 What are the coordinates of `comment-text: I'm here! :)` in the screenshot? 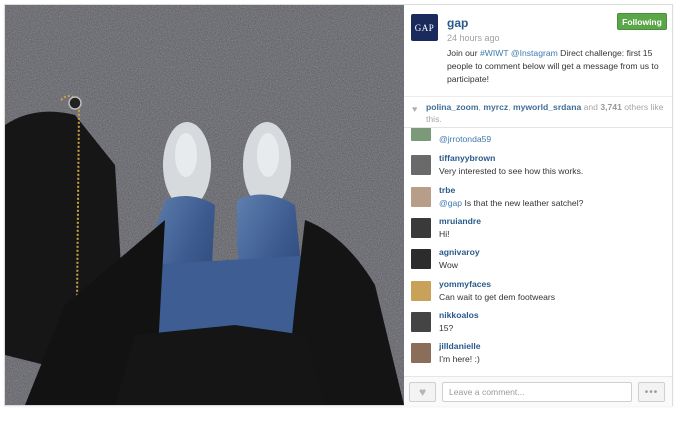 It's located at (459, 359).